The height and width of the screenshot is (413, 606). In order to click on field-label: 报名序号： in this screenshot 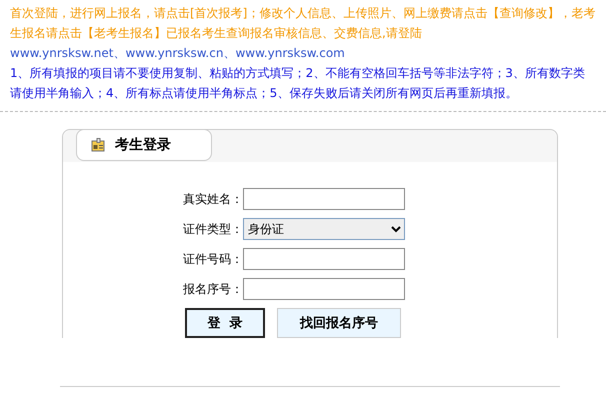, I will do `click(212, 289)`.